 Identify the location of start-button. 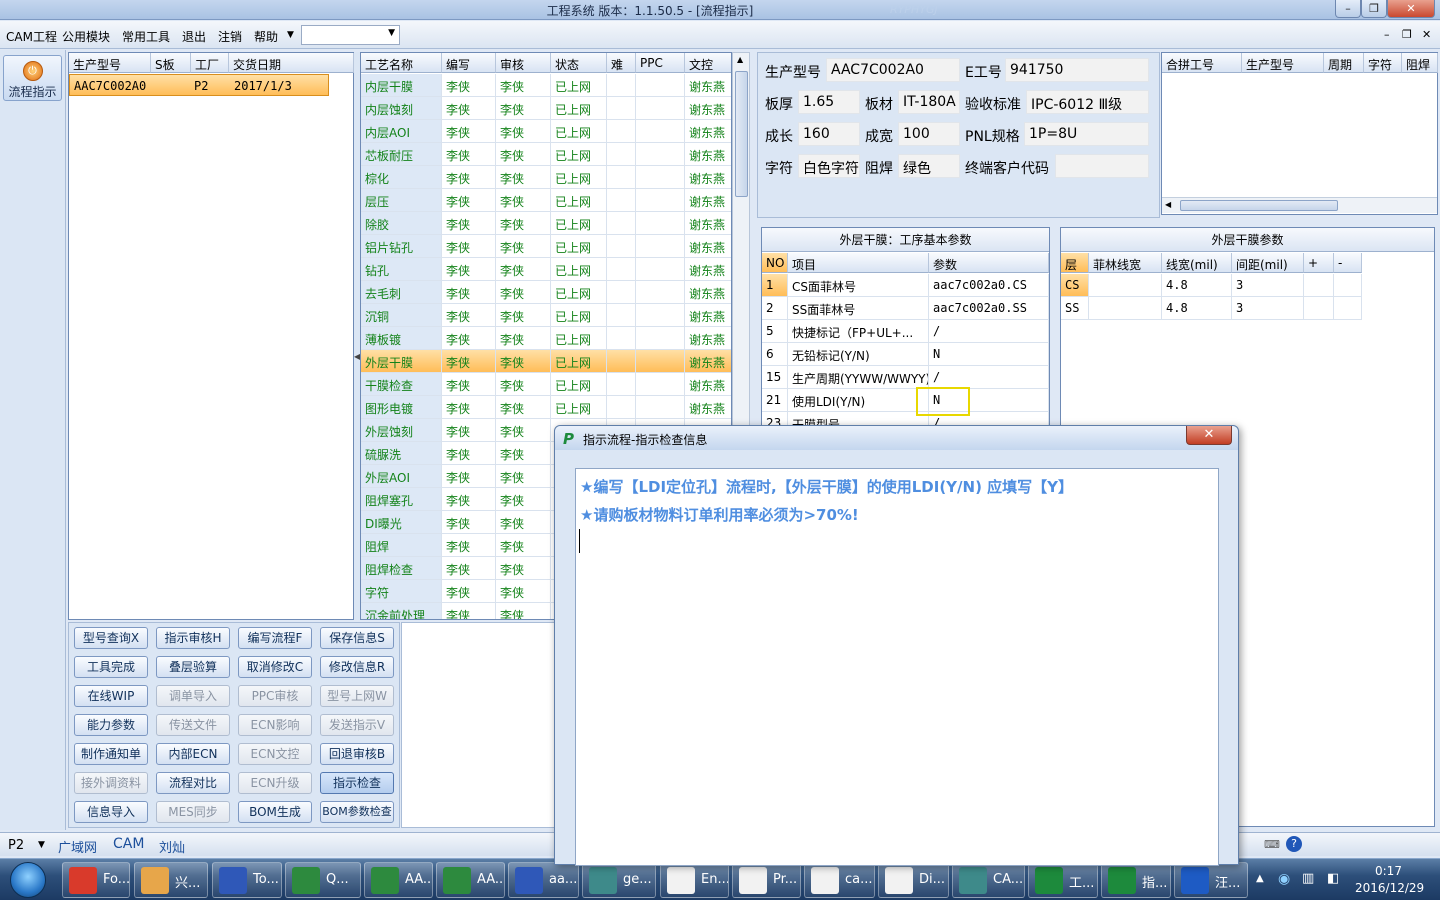
(28, 880).